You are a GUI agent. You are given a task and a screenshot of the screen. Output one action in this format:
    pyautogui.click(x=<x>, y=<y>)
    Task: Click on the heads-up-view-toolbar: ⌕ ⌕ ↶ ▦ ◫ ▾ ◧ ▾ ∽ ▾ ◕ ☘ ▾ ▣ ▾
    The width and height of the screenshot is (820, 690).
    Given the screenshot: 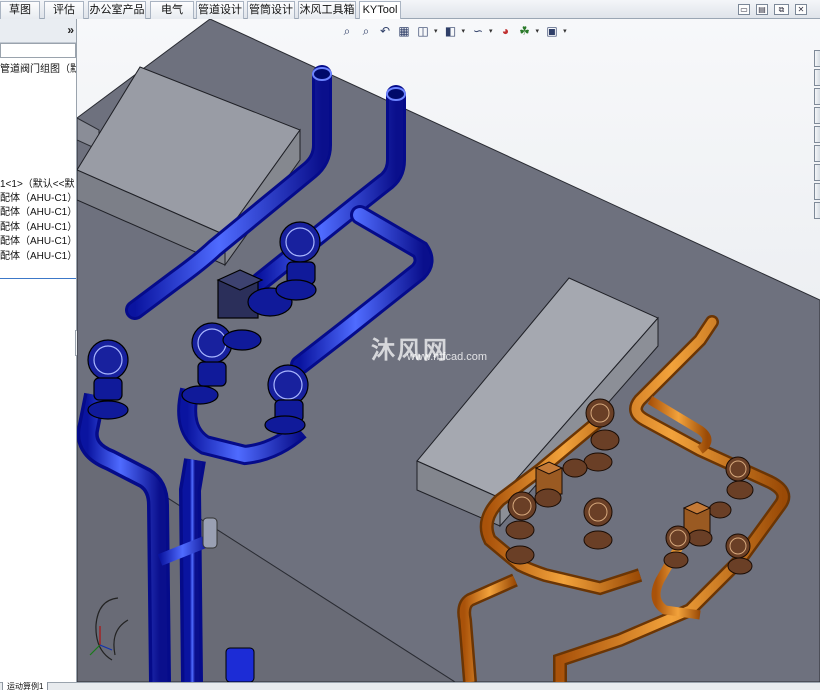 What is the action you would take?
    pyautogui.click(x=455, y=31)
    